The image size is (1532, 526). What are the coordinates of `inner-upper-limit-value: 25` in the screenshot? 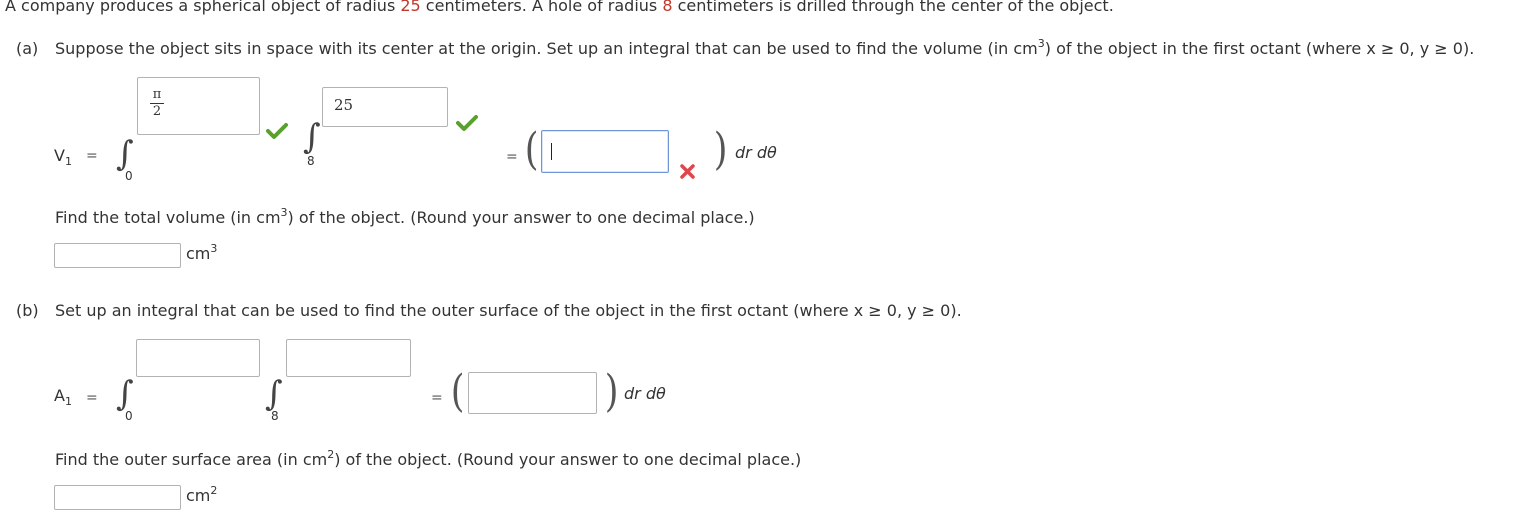 It's located at (344, 105).